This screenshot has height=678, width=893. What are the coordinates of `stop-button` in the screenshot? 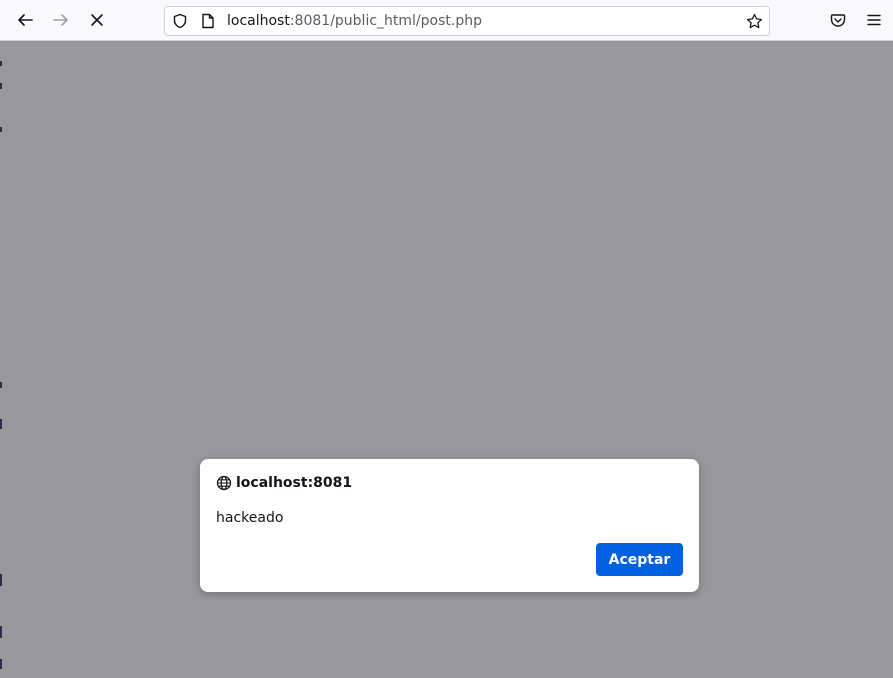 It's located at (97, 20).